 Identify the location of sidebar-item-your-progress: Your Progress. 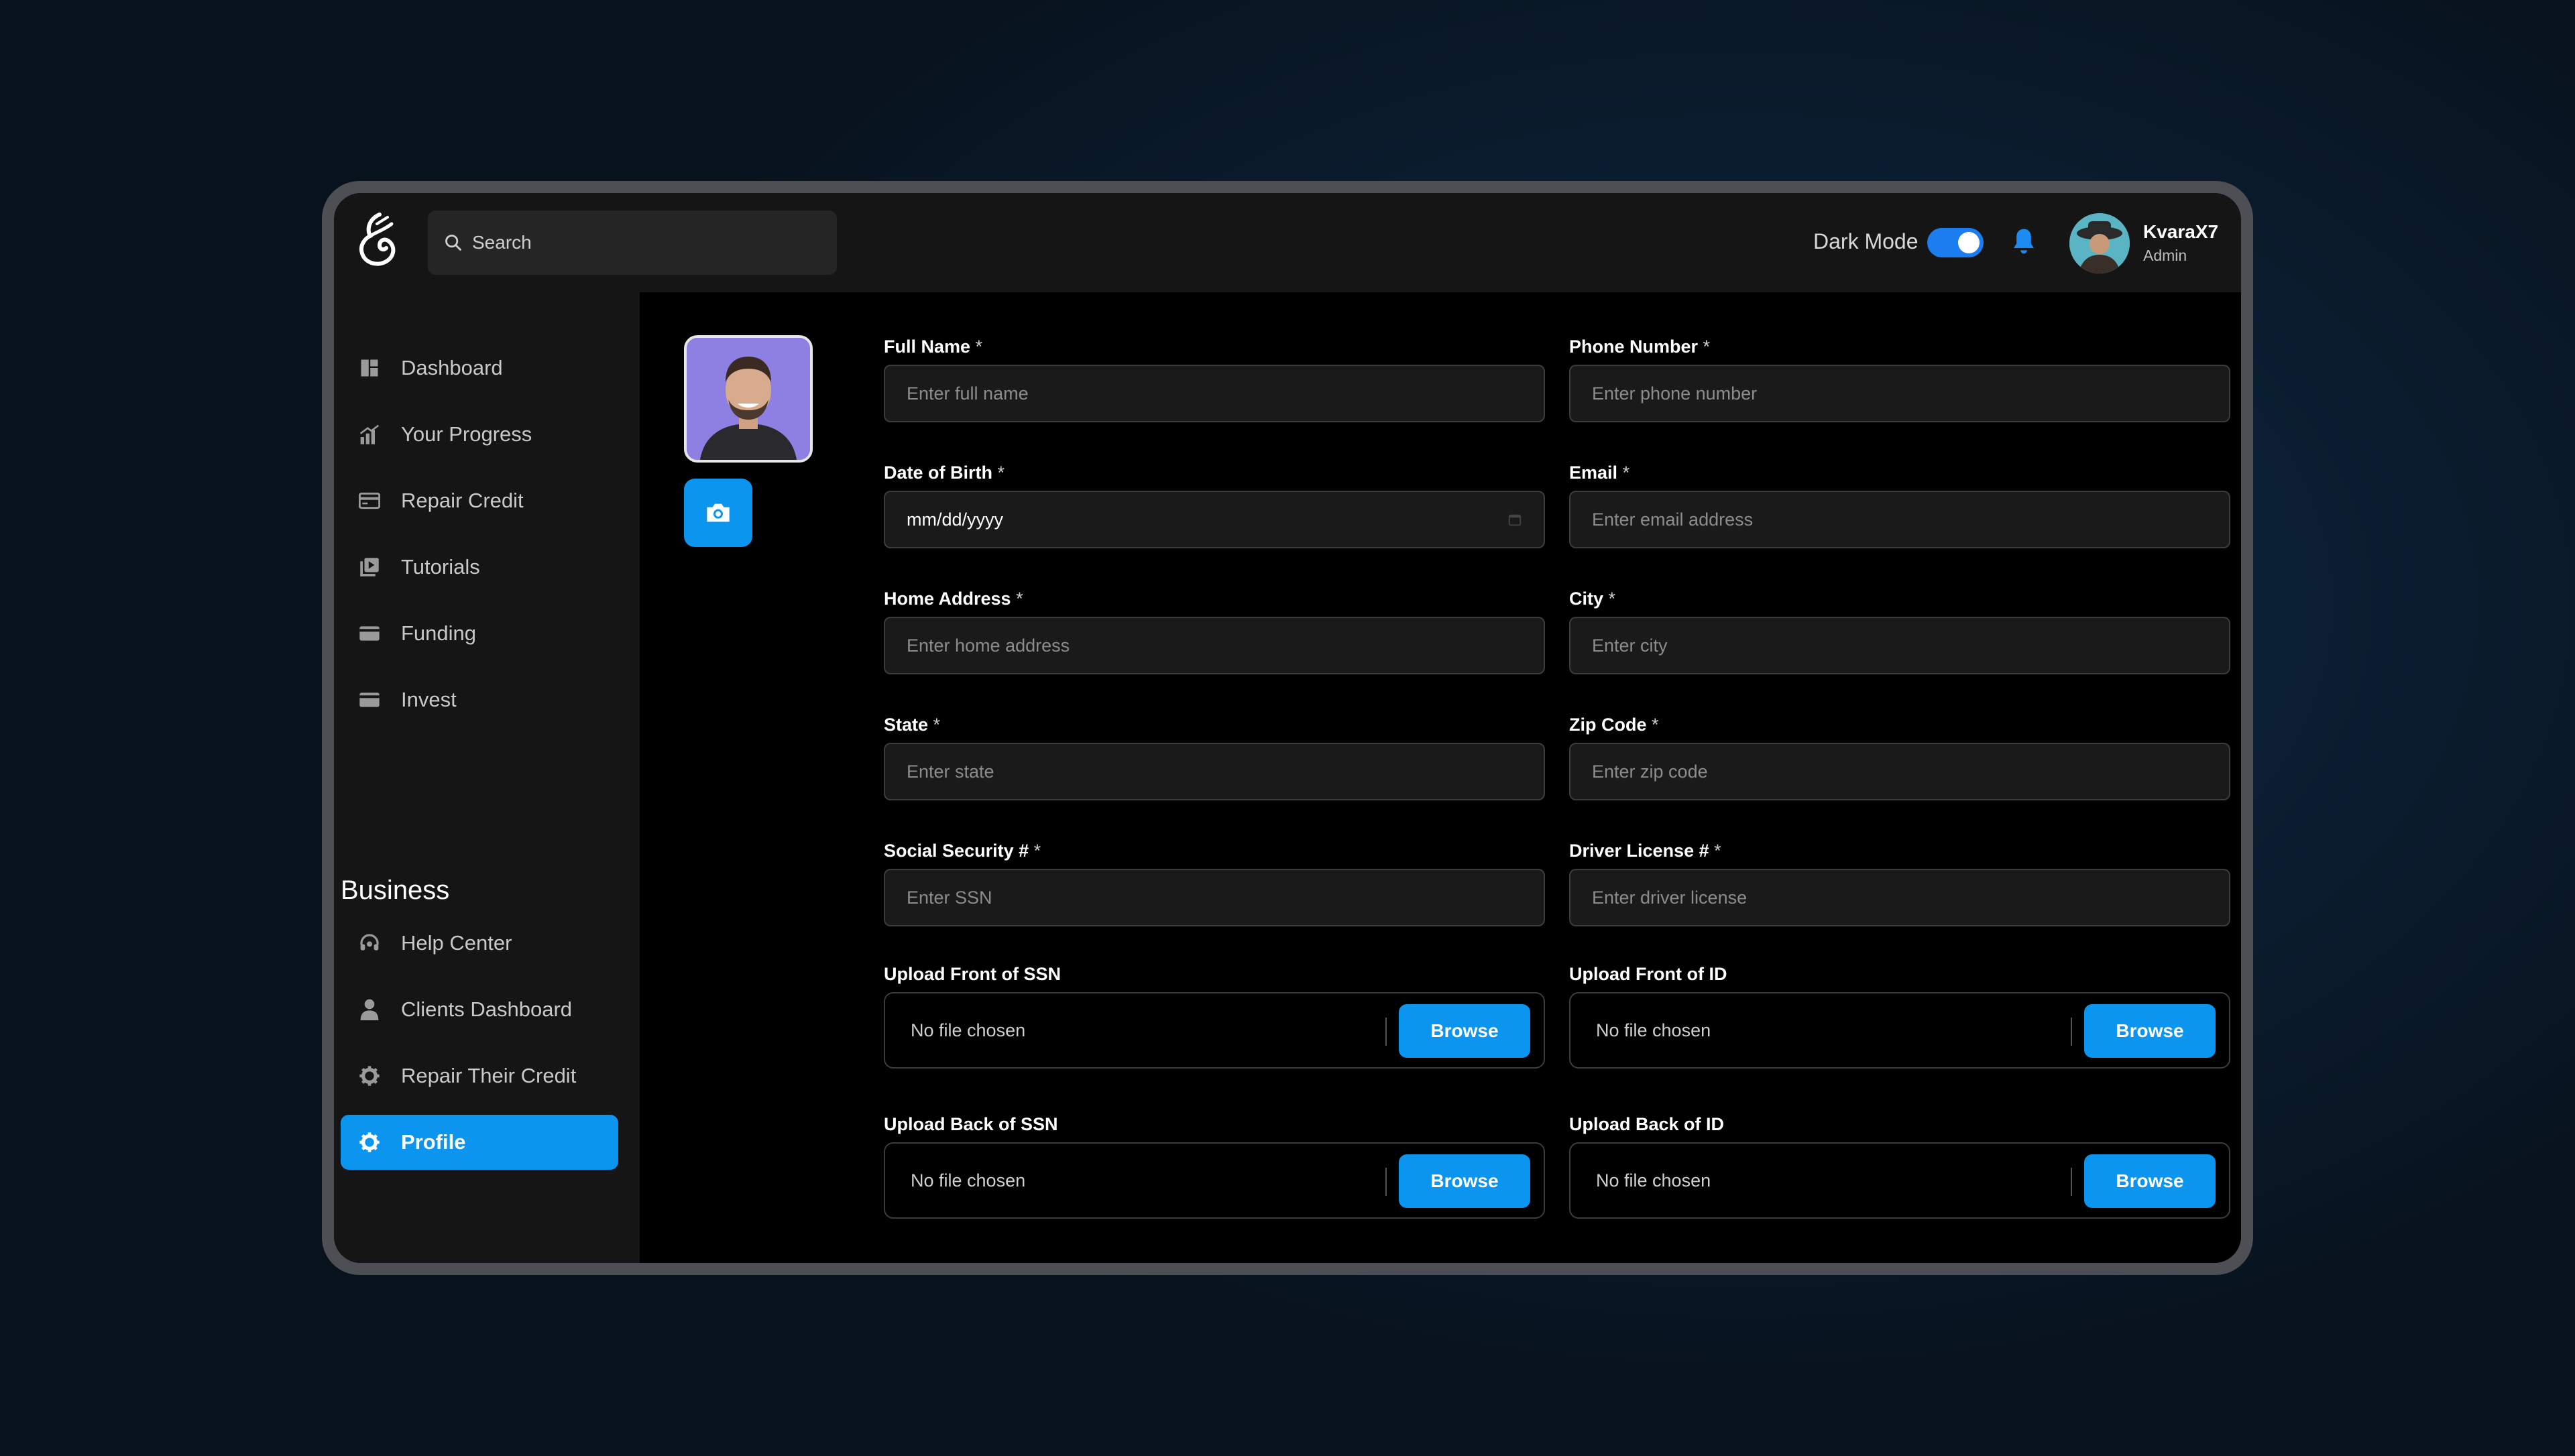
(479, 434).